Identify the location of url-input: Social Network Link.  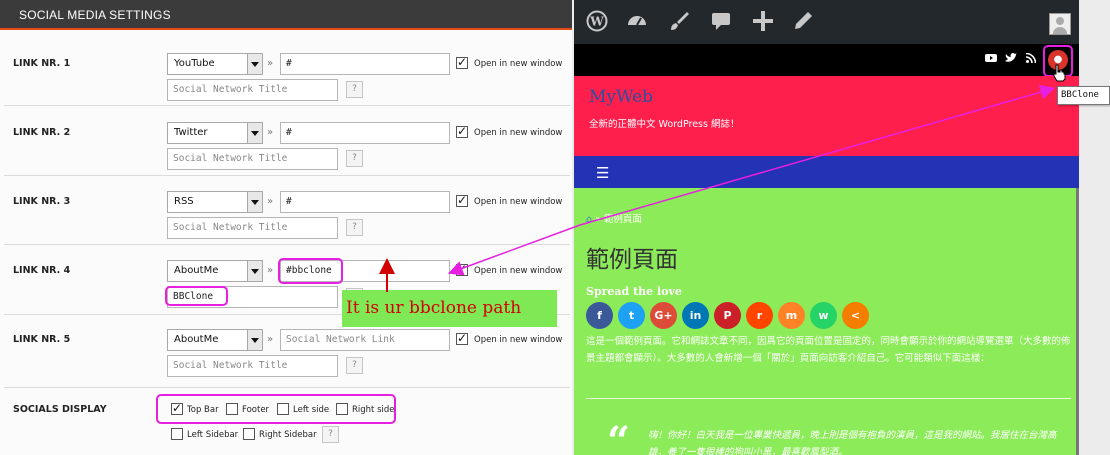
(365, 340).